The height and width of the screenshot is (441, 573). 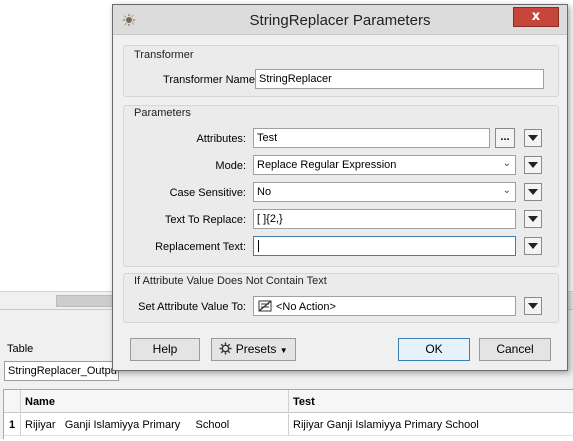 What do you see at coordinates (230, 281) in the screenshot?
I see `no-text-group-title: If Attribute Value Does Not Contain Text` at bounding box center [230, 281].